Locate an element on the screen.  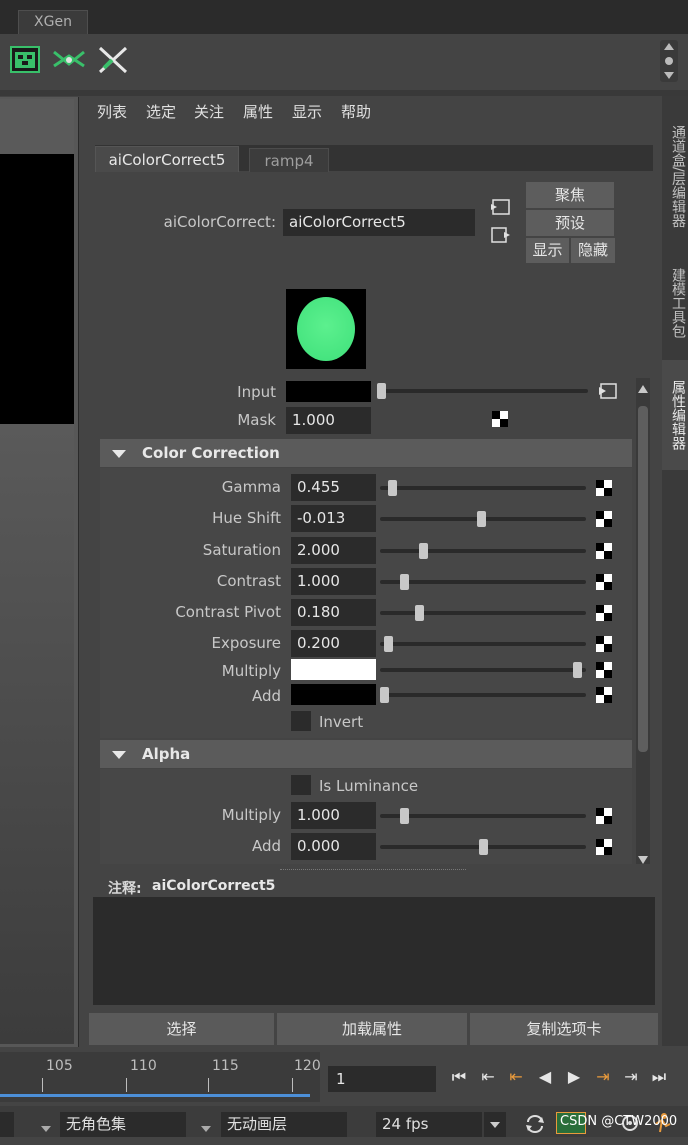
presets-button: 预设 is located at coordinates (570, 223).